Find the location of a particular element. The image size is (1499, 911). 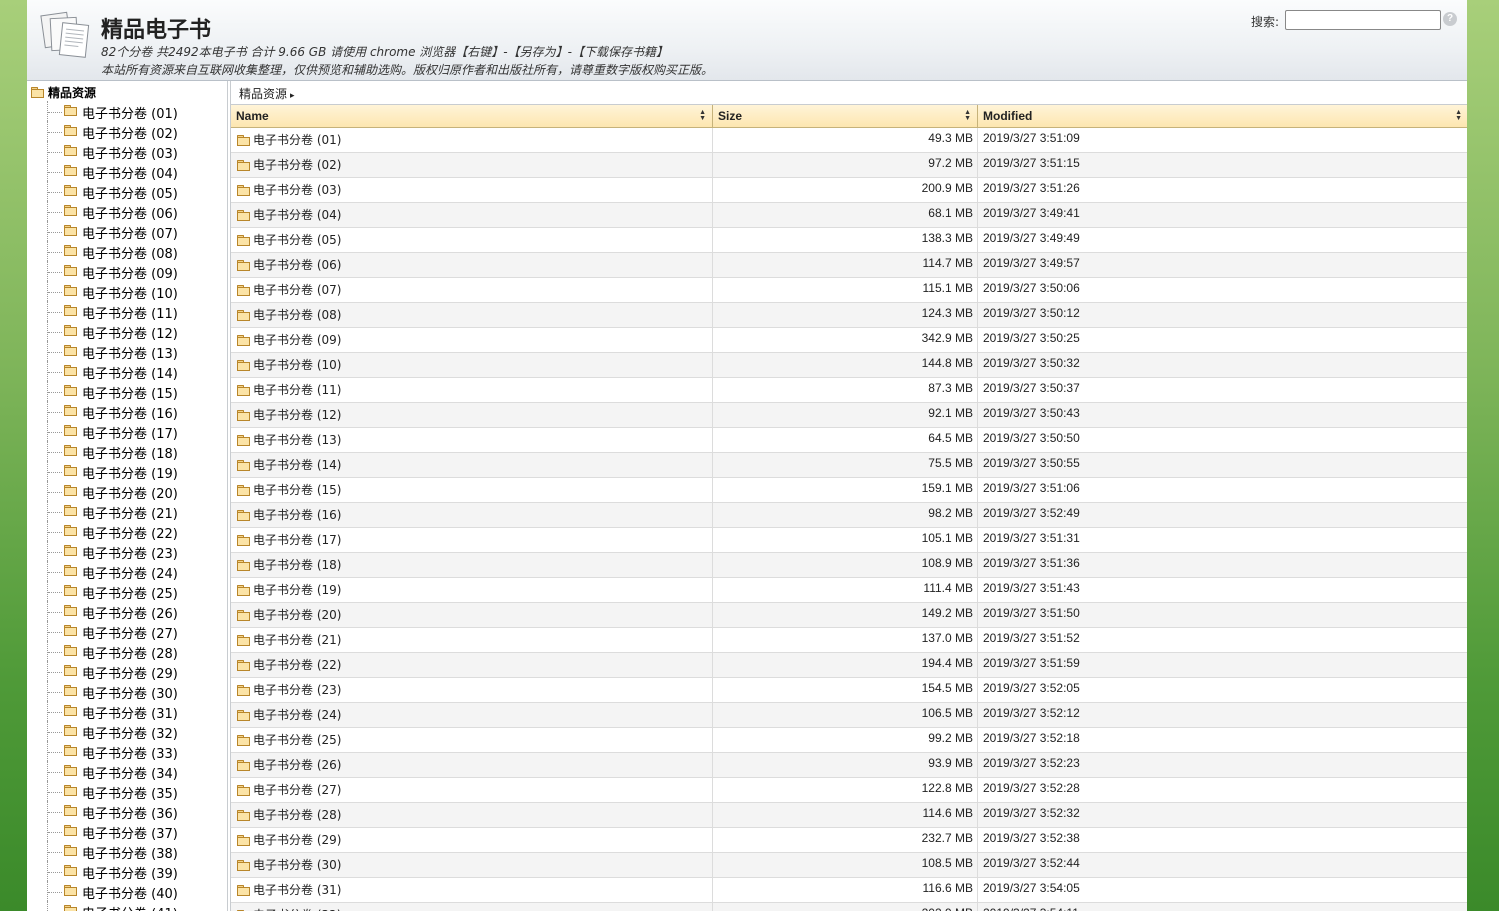

name-cell: 电子书分卷 (23) is located at coordinates (472, 690).